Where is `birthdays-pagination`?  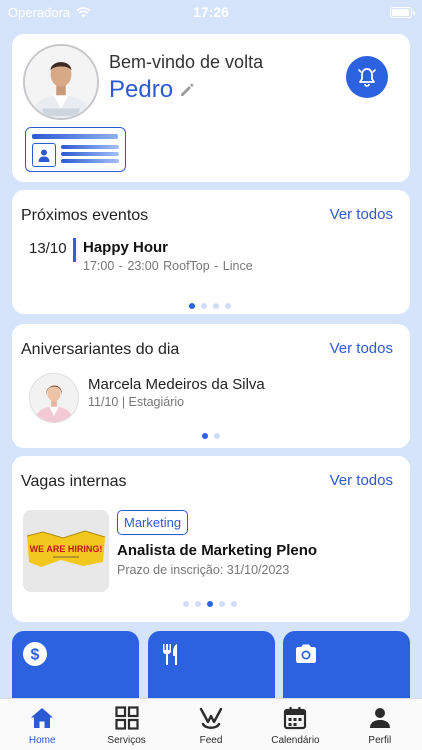 birthdays-pagination is located at coordinates (211, 436).